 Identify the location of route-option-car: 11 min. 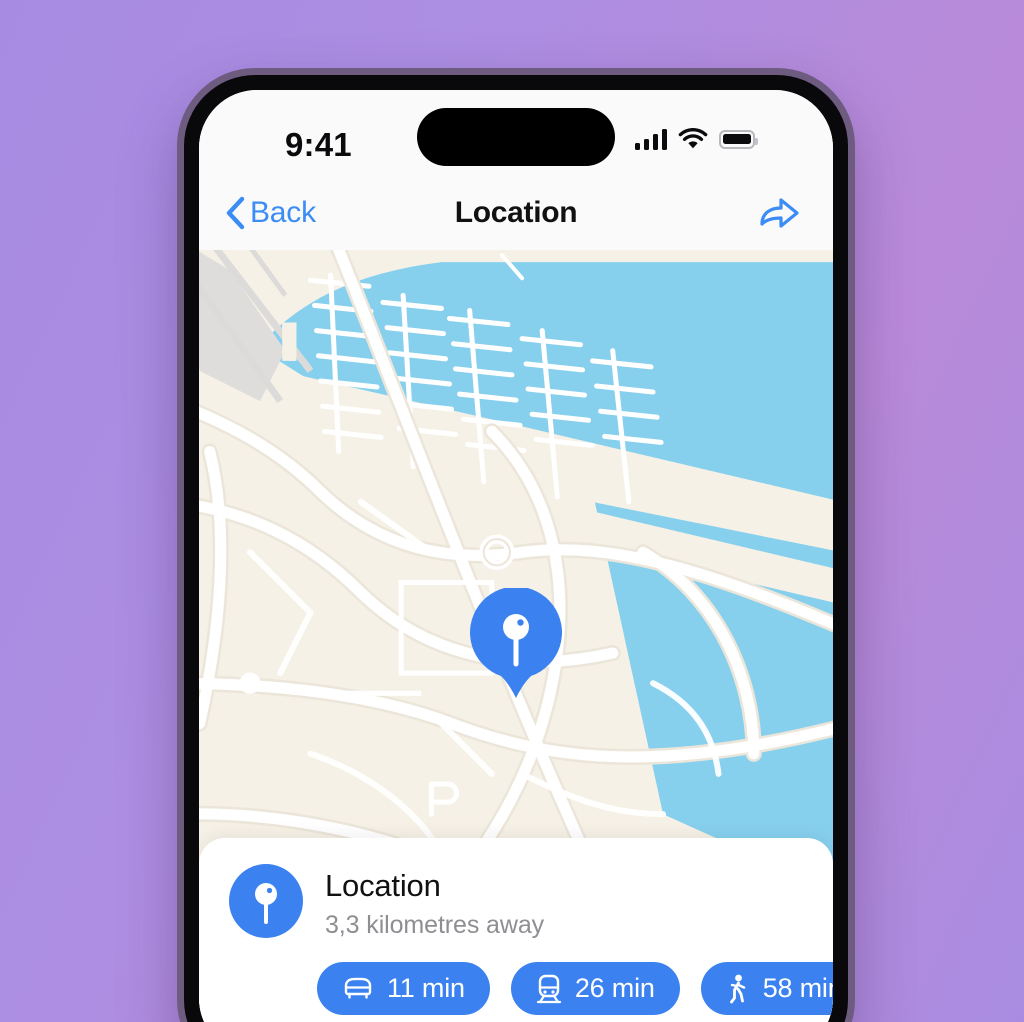
(403, 988).